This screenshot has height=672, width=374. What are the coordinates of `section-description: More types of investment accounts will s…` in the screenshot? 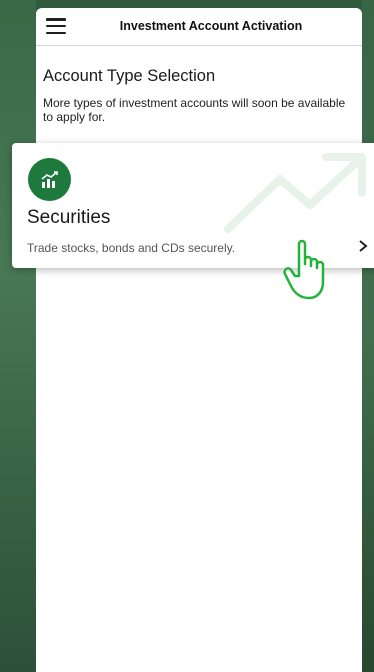 It's located at (194, 110).